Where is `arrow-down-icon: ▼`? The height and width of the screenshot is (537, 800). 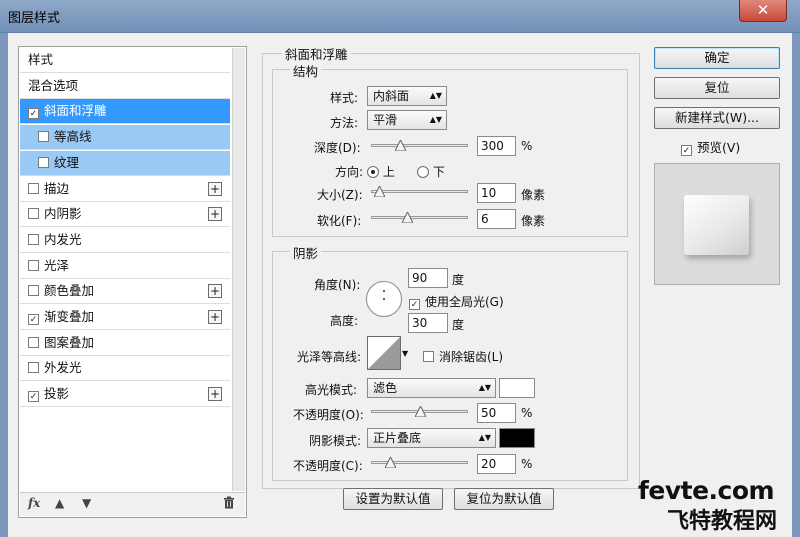 arrow-down-icon: ▼ is located at coordinates (86, 503).